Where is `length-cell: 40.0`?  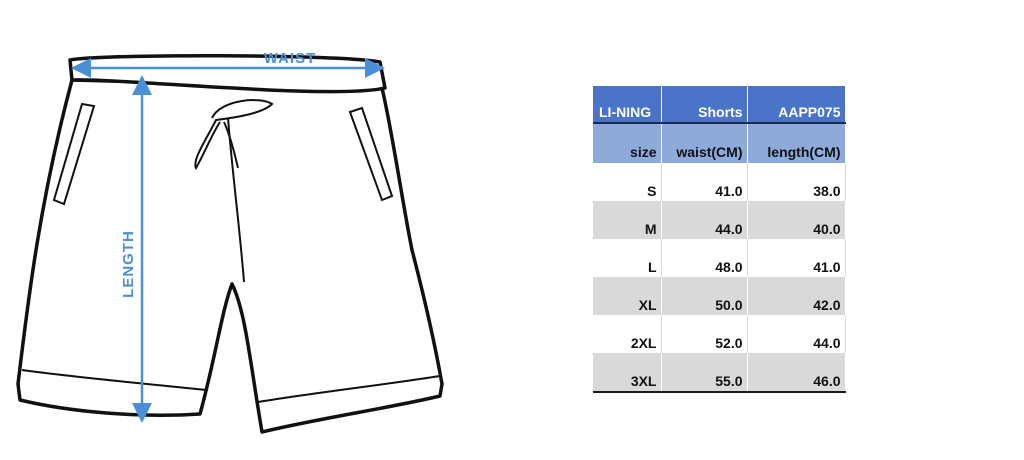
length-cell: 40.0 is located at coordinates (796, 220).